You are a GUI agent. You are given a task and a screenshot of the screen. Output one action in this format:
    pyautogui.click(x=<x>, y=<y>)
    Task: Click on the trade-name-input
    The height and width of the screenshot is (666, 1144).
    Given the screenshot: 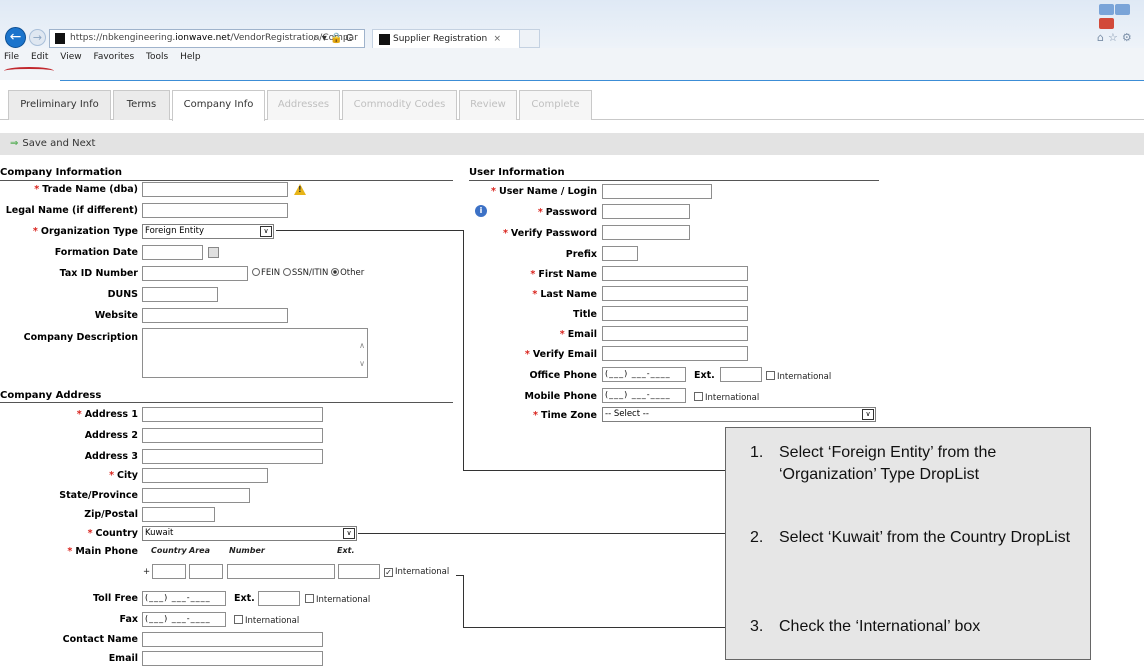 What is the action you would take?
    pyautogui.click(x=215, y=189)
    